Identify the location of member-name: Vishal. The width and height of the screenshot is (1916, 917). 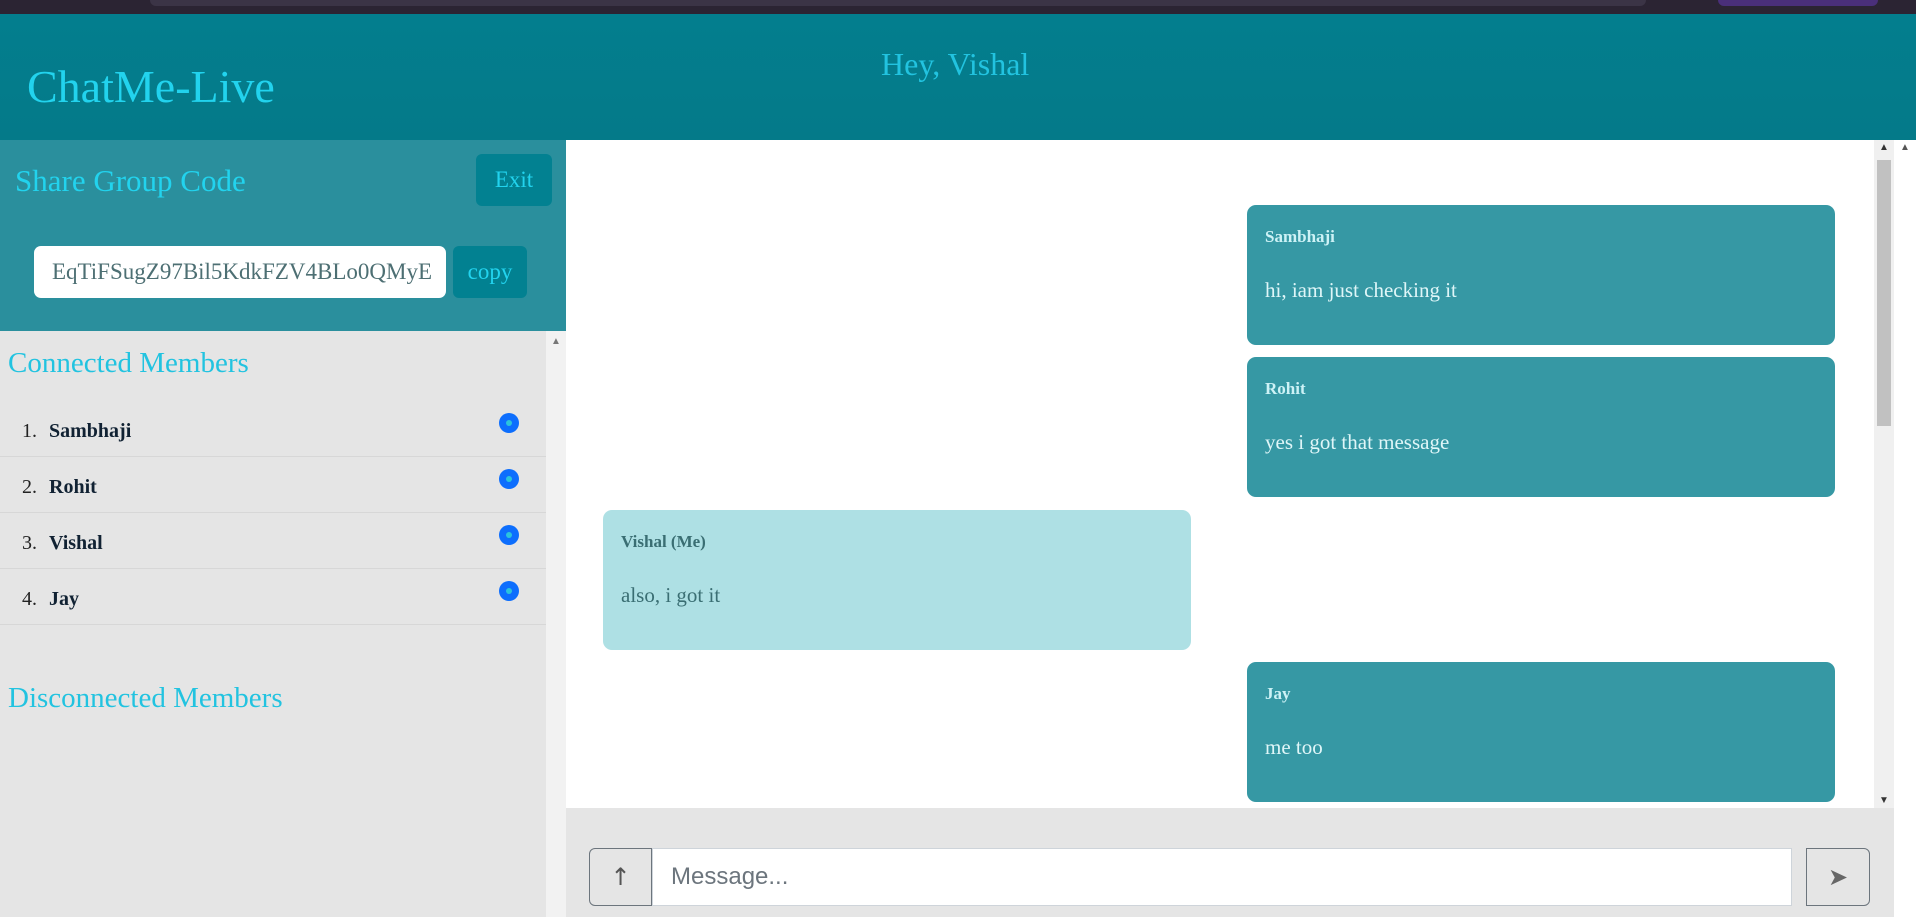
(76, 543).